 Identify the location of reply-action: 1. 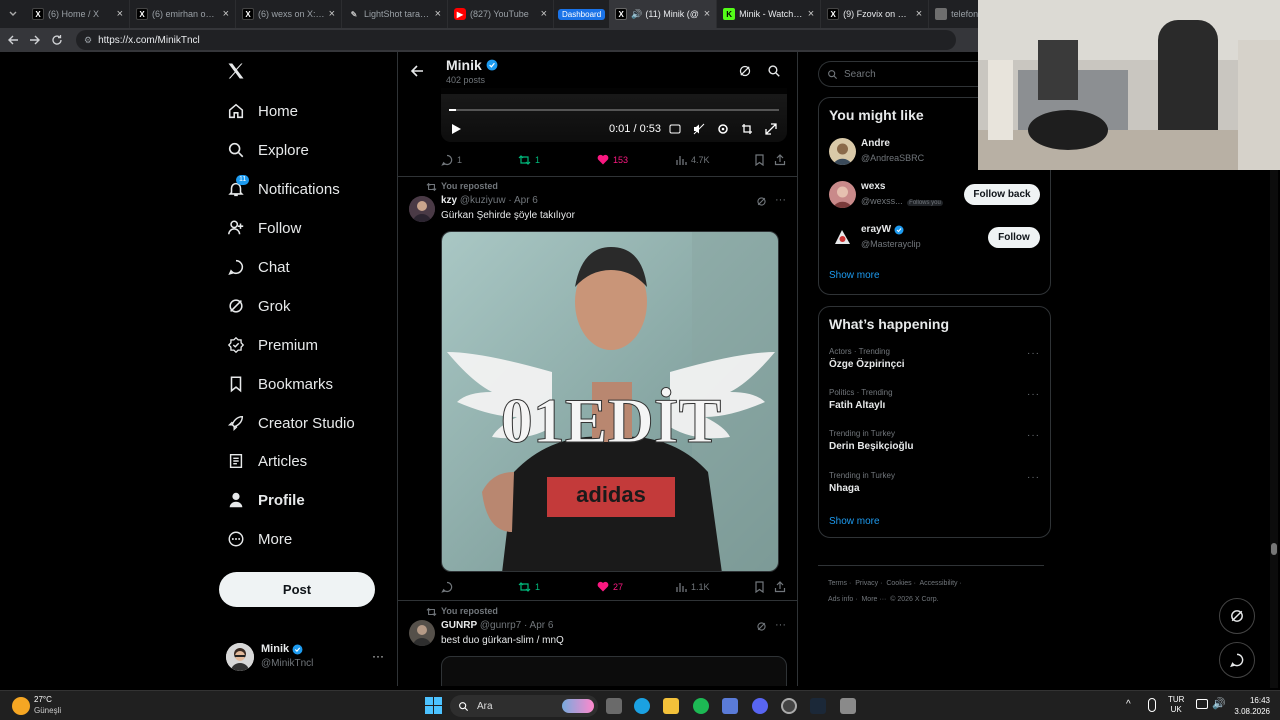
(451, 160).